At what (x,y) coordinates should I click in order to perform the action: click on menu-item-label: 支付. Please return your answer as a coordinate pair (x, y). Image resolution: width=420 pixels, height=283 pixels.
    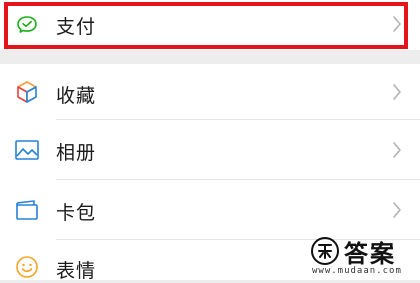
    Looking at the image, I should click on (76, 27).